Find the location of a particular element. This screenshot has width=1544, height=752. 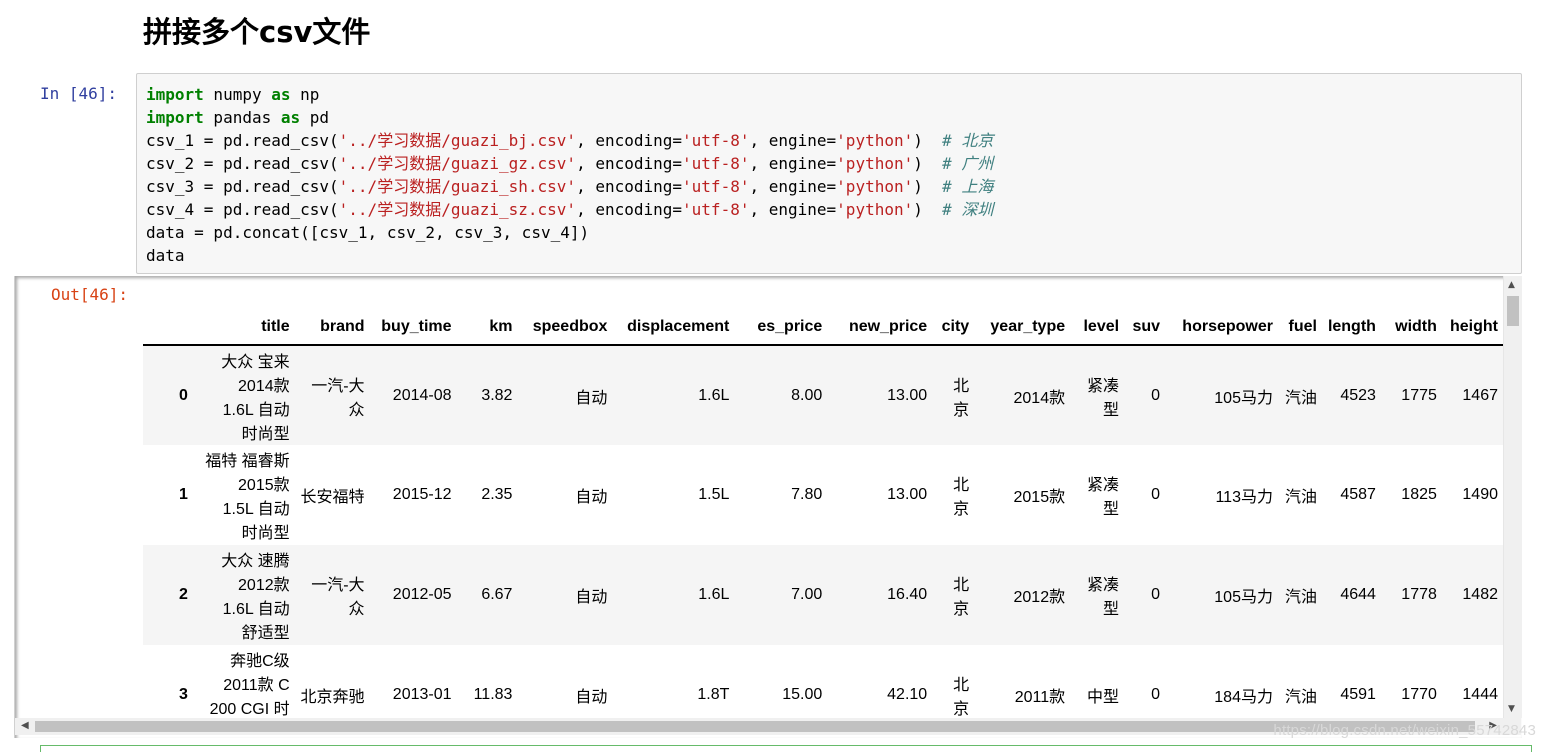

scroll-left-arrow-icon: ◀ is located at coordinates (25, 725).